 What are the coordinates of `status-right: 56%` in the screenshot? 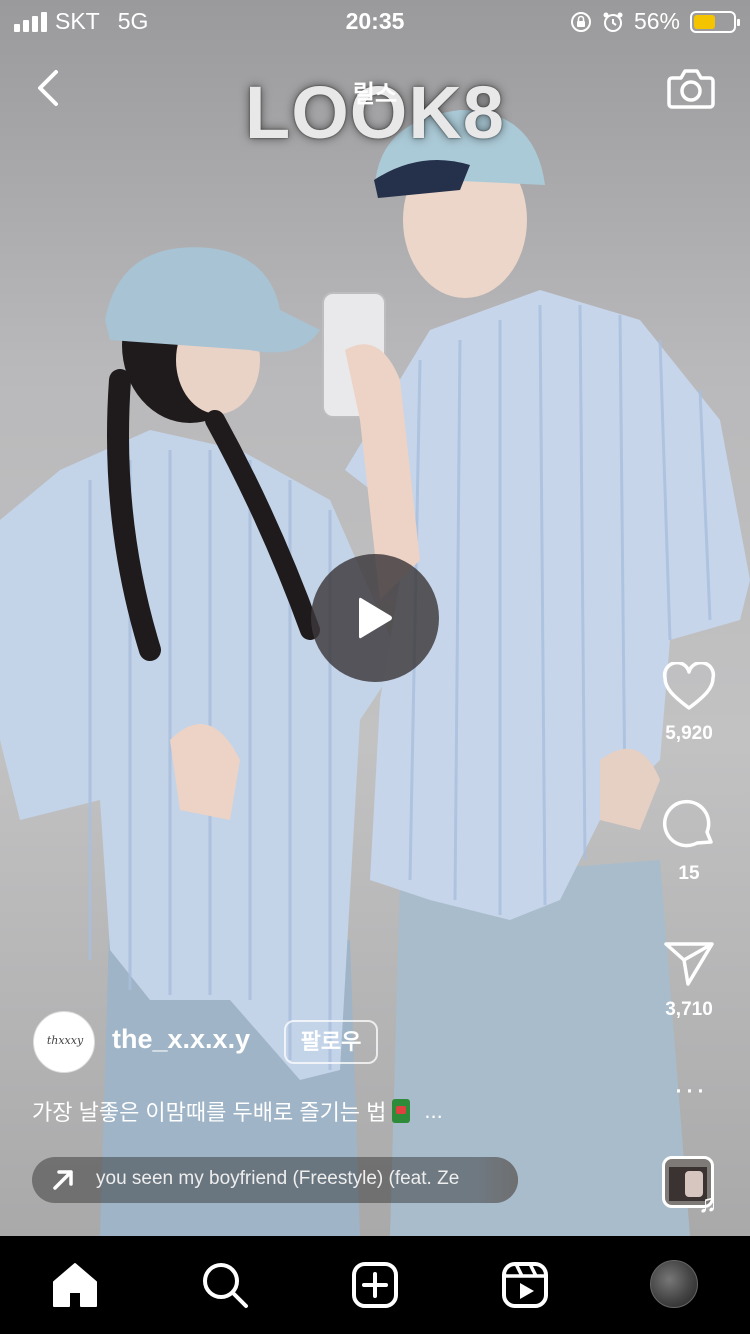 It's located at (655, 21).